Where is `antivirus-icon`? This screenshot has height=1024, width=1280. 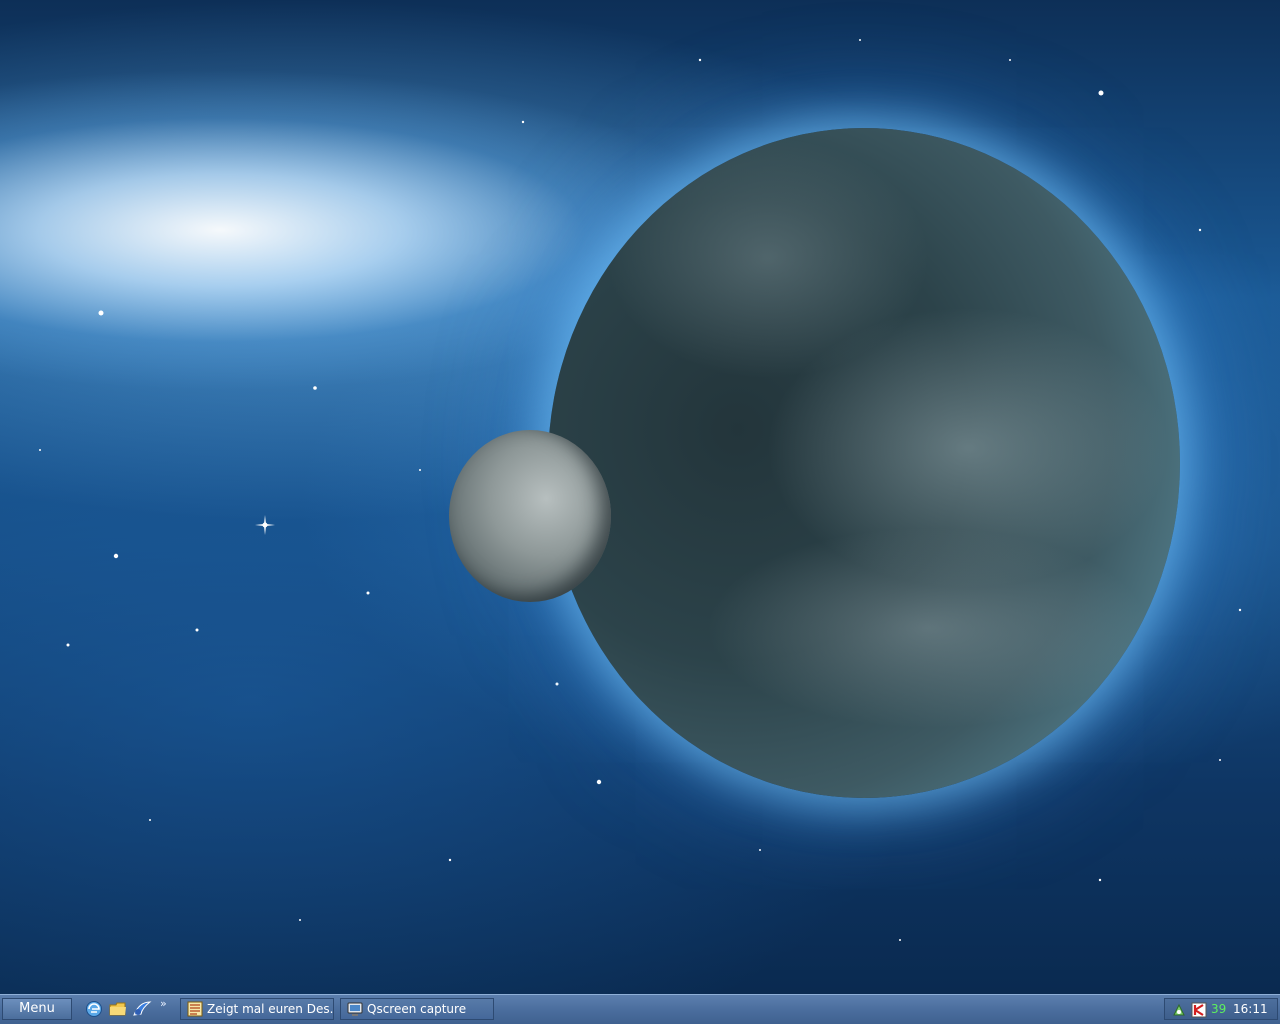 antivirus-icon is located at coordinates (1199, 1012).